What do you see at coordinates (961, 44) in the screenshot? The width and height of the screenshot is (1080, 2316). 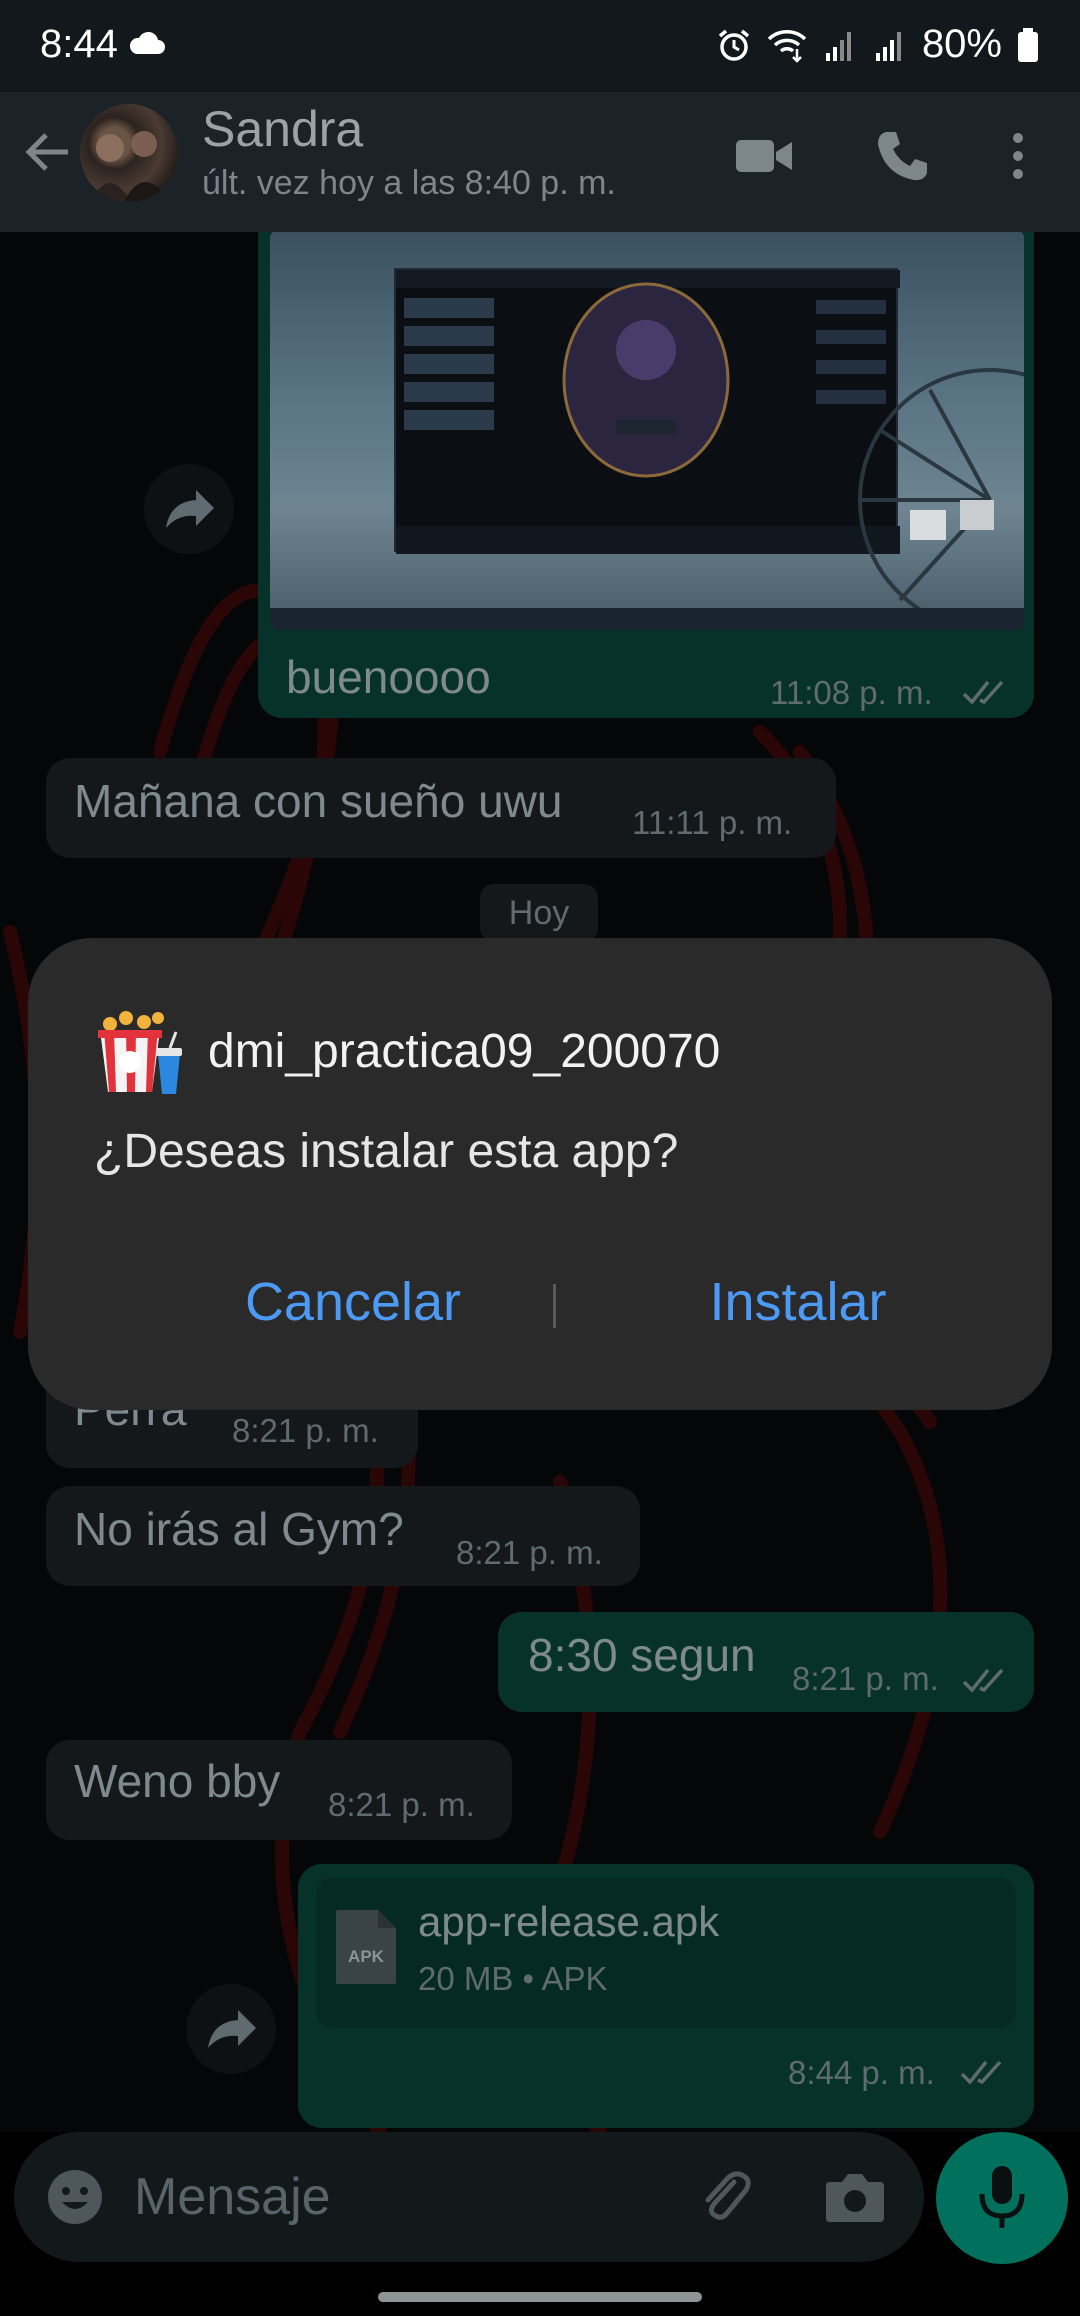 I see `battery-percent: 80%` at bounding box center [961, 44].